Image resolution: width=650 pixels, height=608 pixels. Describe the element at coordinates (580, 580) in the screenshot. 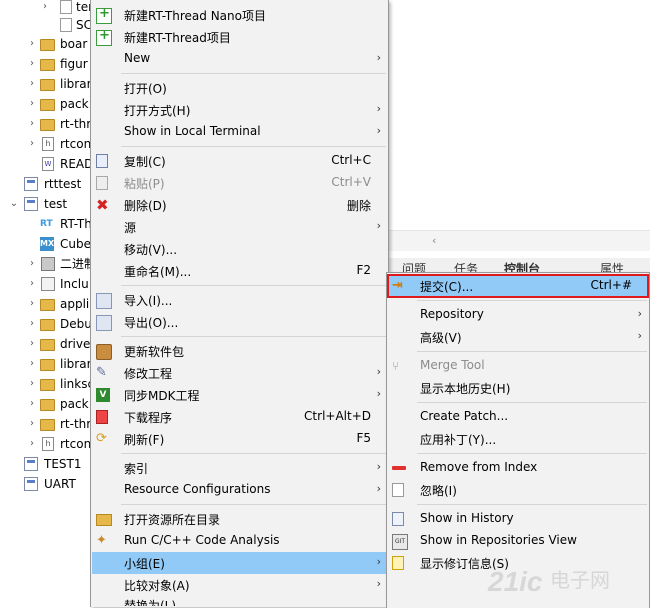

I see `watermark-cn: 电子网` at that location.